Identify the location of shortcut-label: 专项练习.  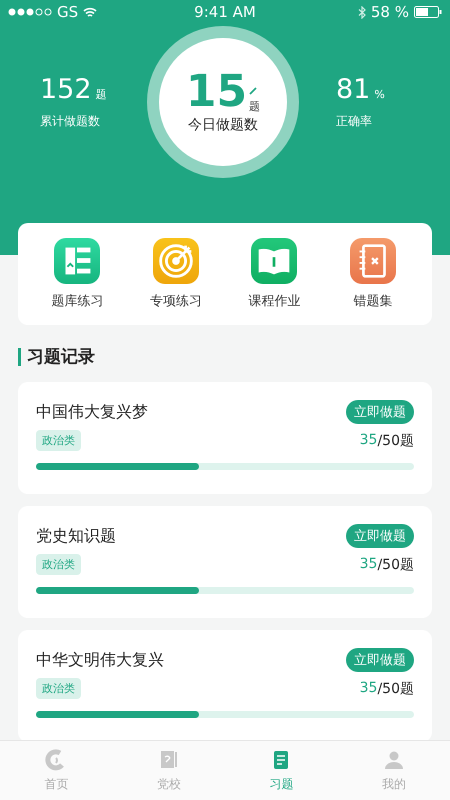
(176, 301).